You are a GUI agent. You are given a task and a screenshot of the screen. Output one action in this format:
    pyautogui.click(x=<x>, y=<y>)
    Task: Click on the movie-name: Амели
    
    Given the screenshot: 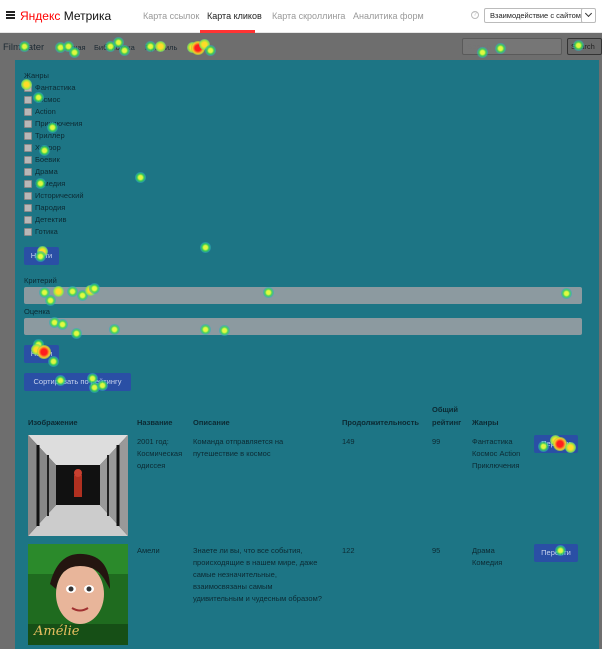 What is the action you would take?
    pyautogui.click(x=148, y=551)
    